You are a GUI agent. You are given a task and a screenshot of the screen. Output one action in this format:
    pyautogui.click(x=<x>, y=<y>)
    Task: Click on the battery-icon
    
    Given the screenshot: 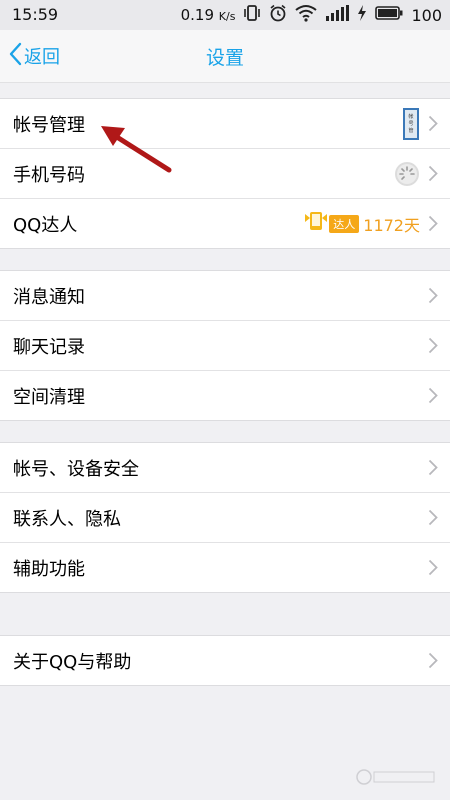 What is the action you would take?
    pyautogui.click(x=389, y=15)
    